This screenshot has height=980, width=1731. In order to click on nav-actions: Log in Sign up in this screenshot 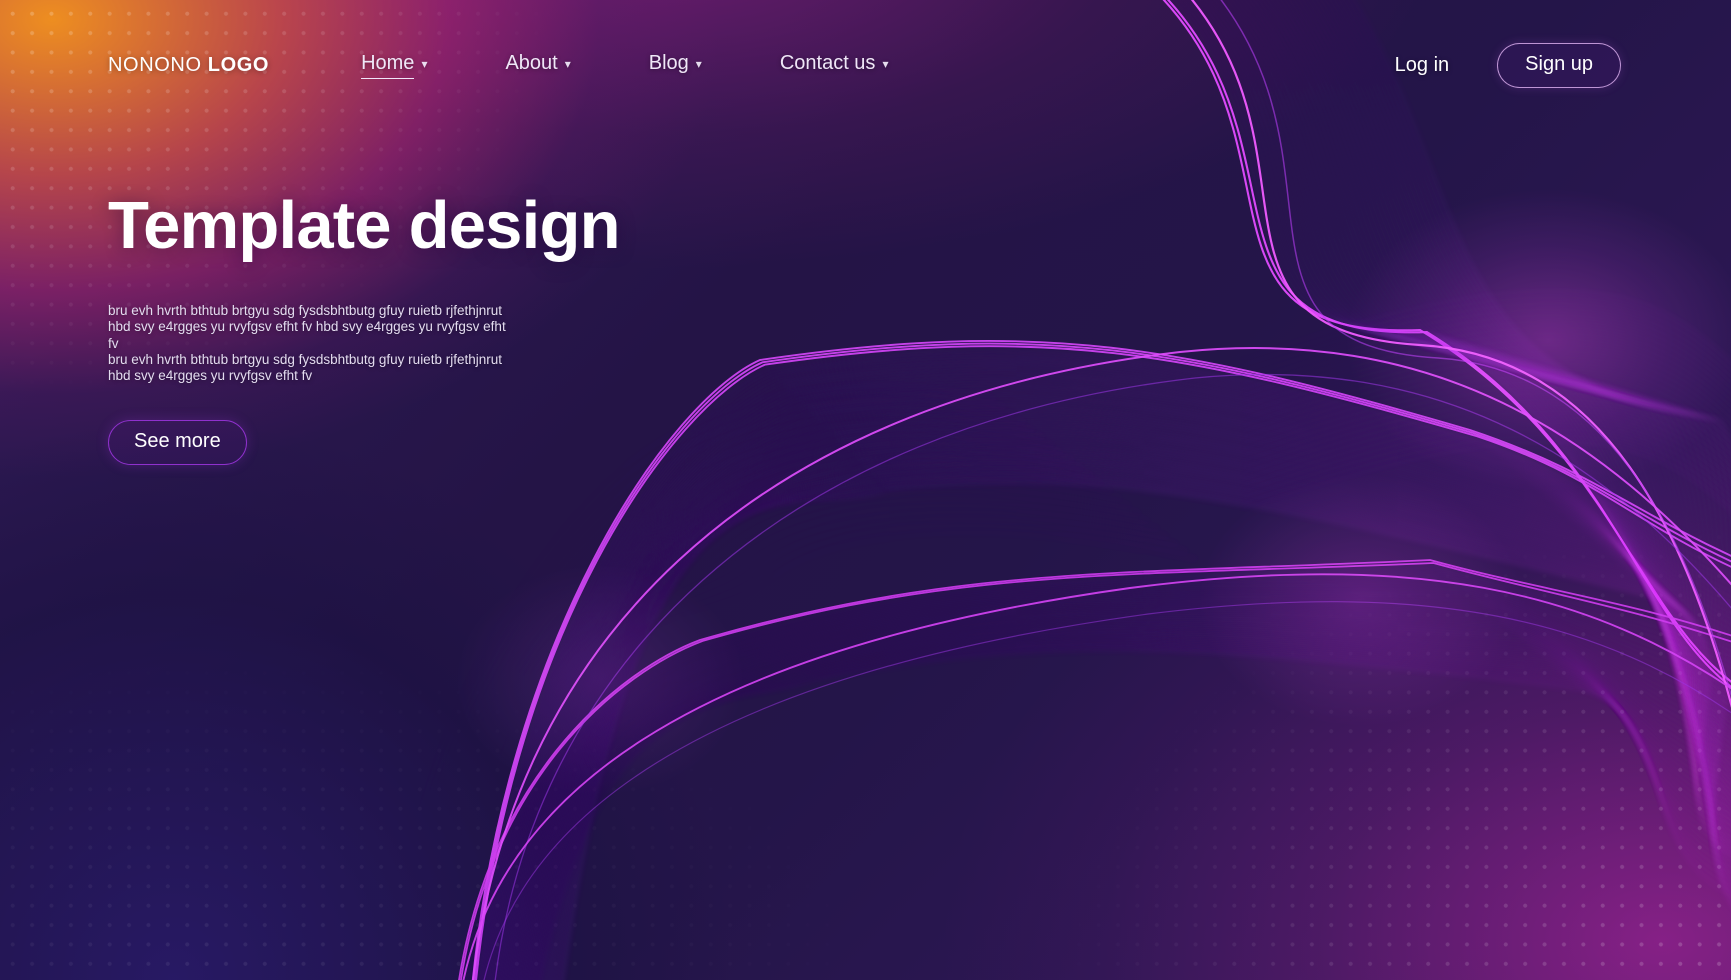, I will do `click(1508, 65)`.